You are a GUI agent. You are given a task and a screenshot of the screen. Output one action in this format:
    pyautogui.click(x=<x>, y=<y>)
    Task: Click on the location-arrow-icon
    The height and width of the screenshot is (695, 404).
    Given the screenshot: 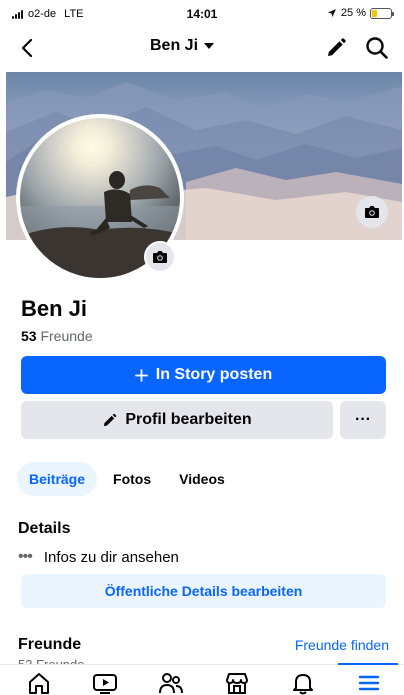 What is the action you would take?
    pyautogui.click(x=331, y=13)
    